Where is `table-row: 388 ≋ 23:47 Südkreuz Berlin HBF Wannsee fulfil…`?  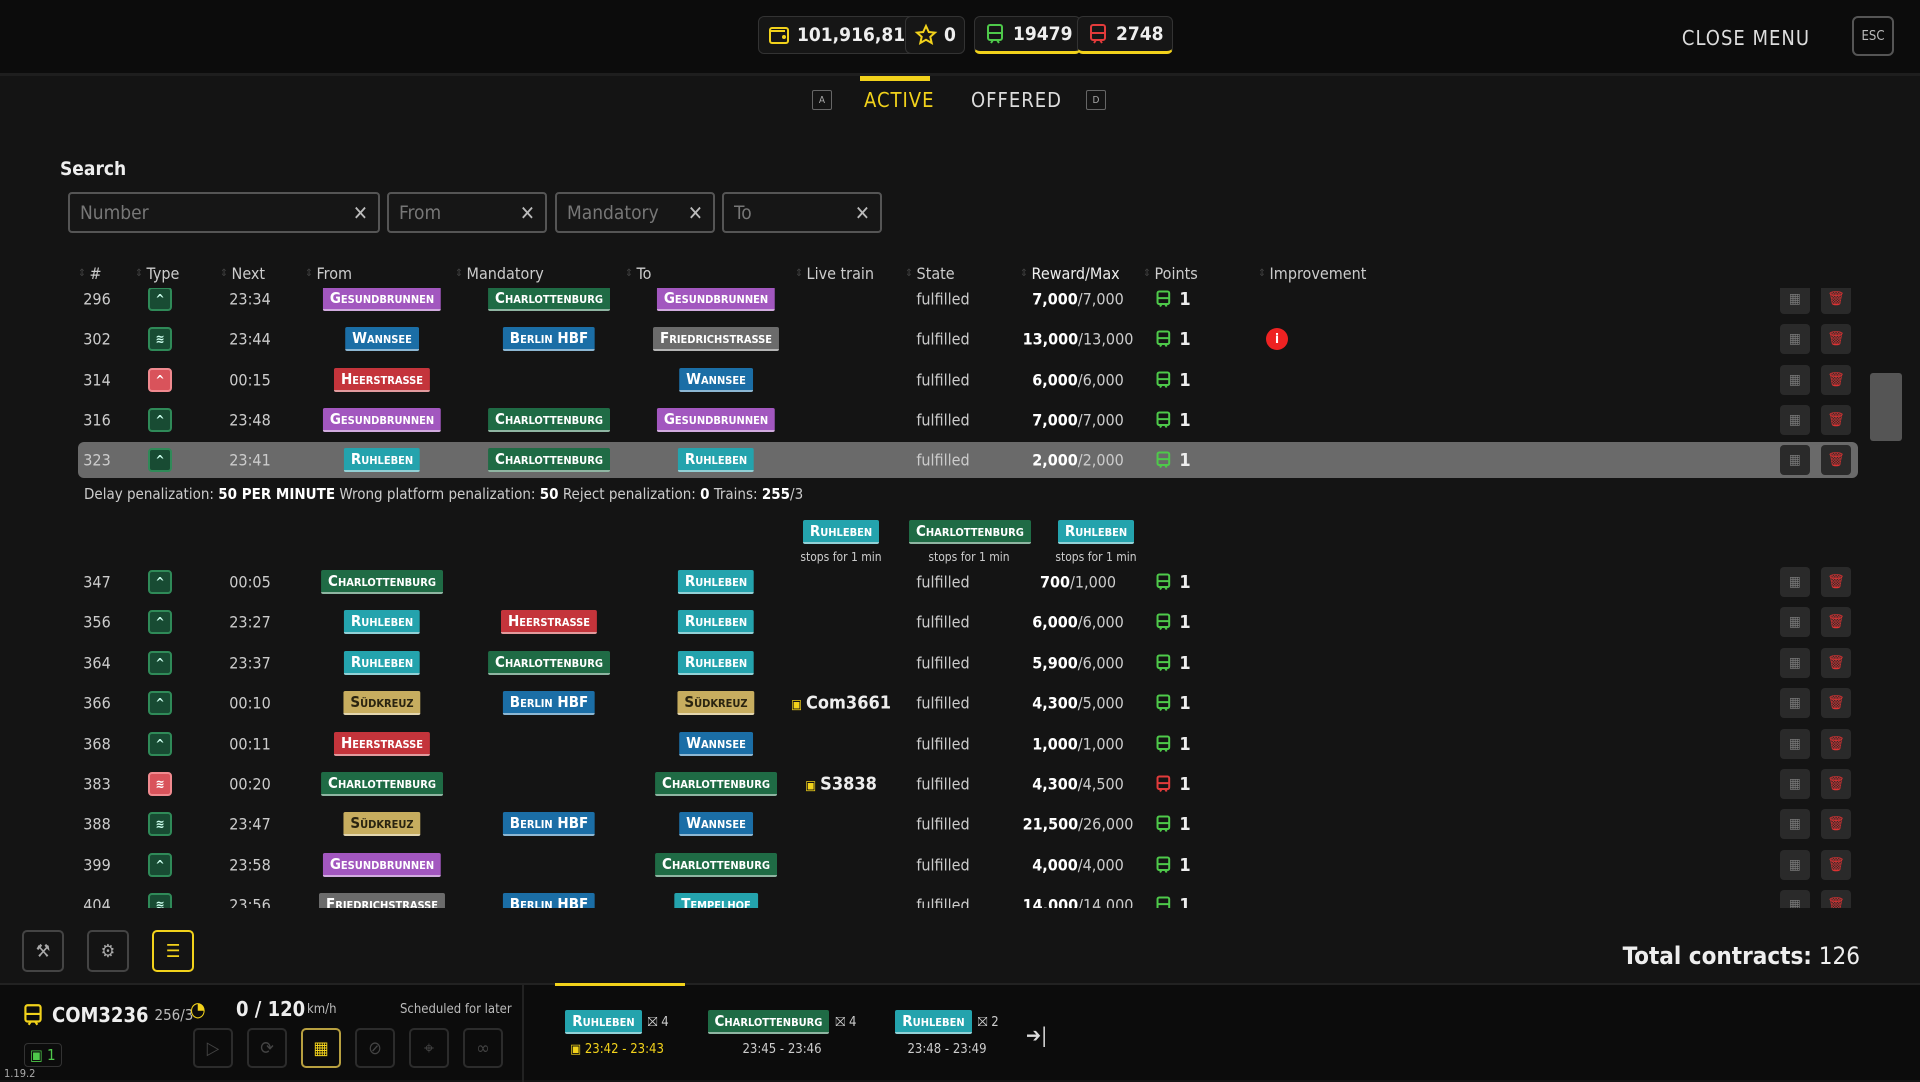 table-row: 388 ≋ 23:47 Südkreuz Berlin HBF Wannsee fulfil… is located at coordinates (968, 824).